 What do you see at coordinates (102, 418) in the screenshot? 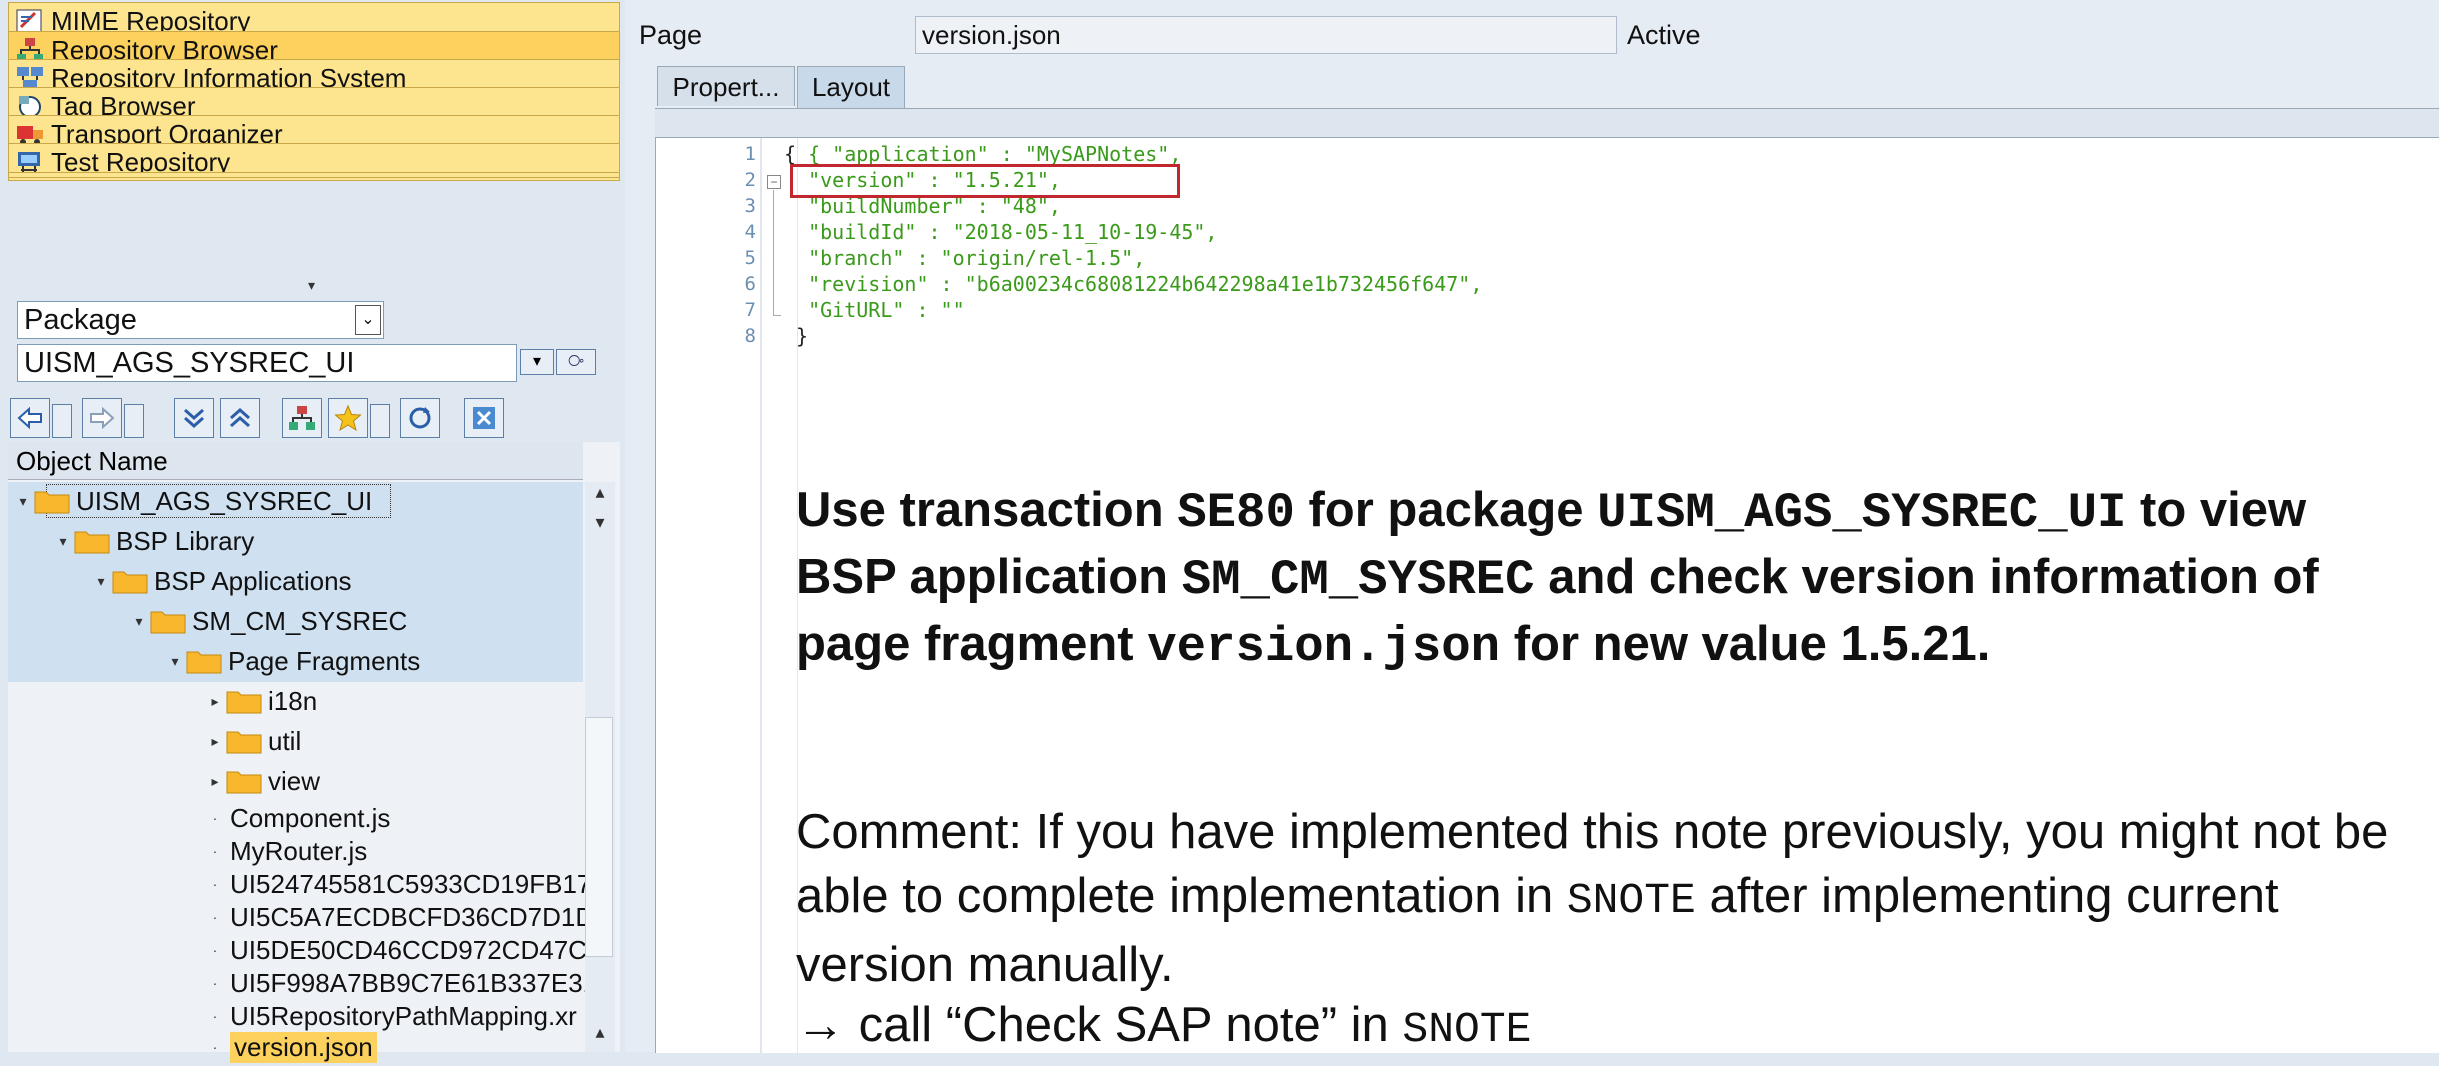
I see `forward-arrow-icon` at bounding box center [102, 418].